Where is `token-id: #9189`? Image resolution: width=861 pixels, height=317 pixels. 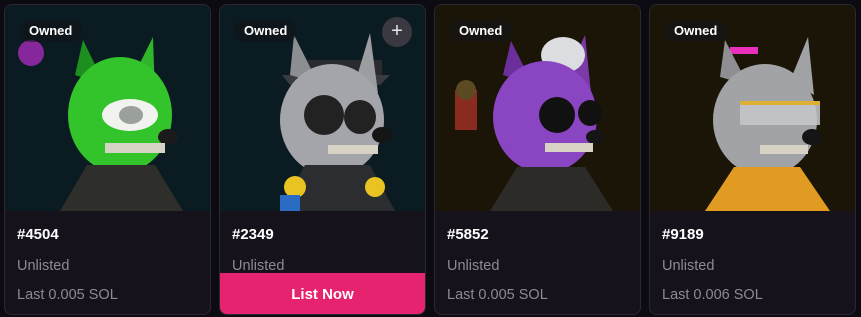
token-id: #9189 is located at coordinates (683, 234).